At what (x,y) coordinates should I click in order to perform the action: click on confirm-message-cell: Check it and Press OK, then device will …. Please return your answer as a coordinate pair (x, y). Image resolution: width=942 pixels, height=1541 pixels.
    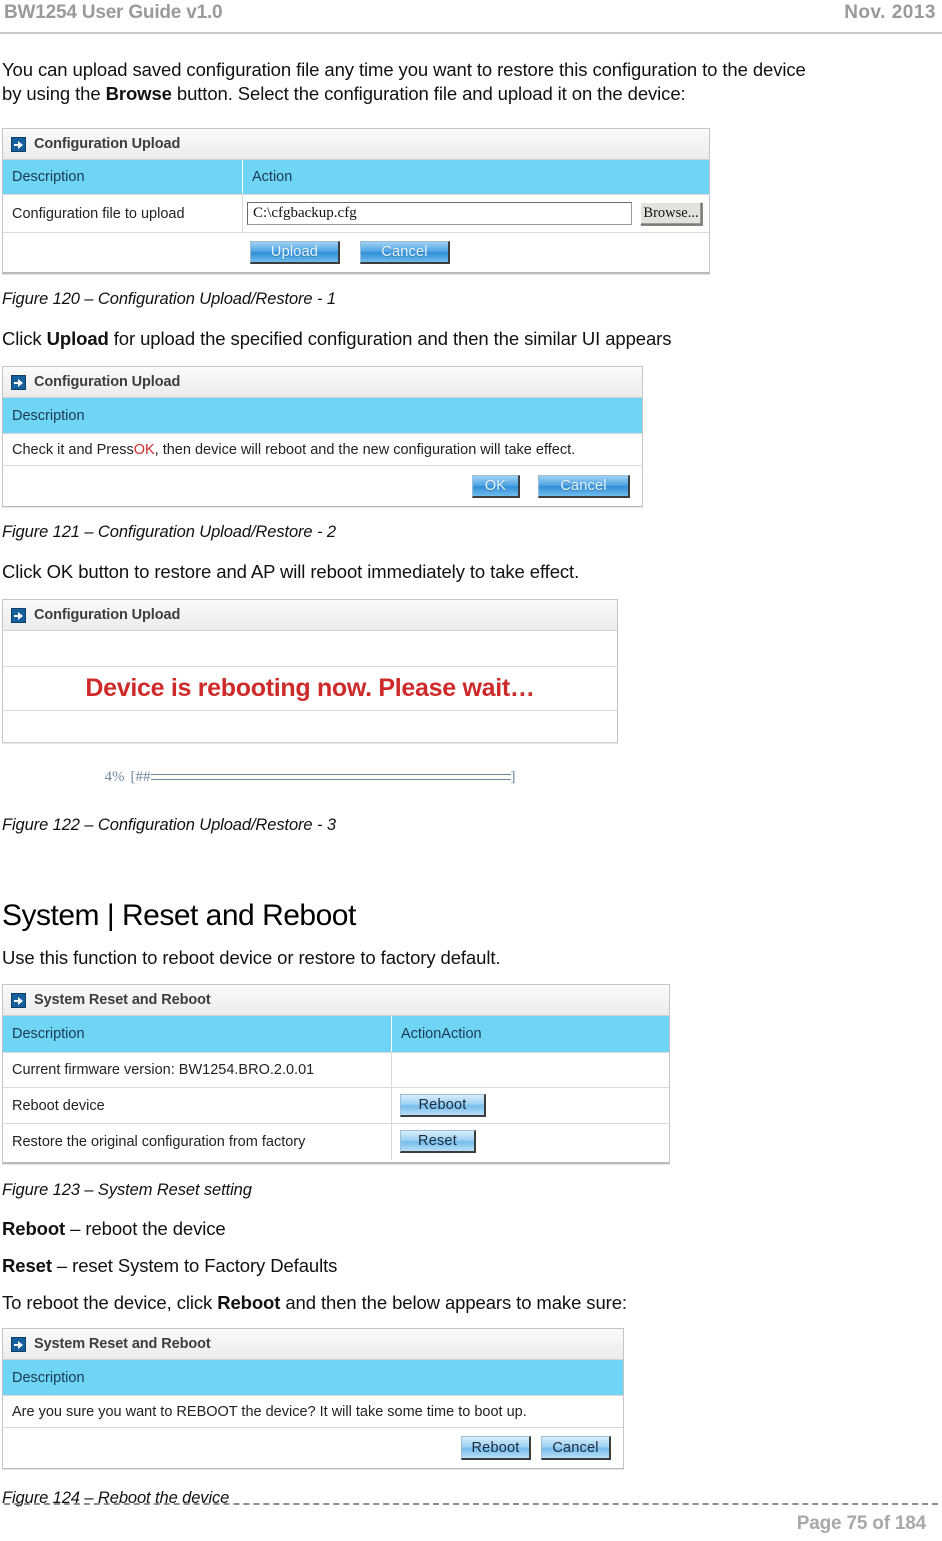
    Looking at the image, I should click on (322, 450).